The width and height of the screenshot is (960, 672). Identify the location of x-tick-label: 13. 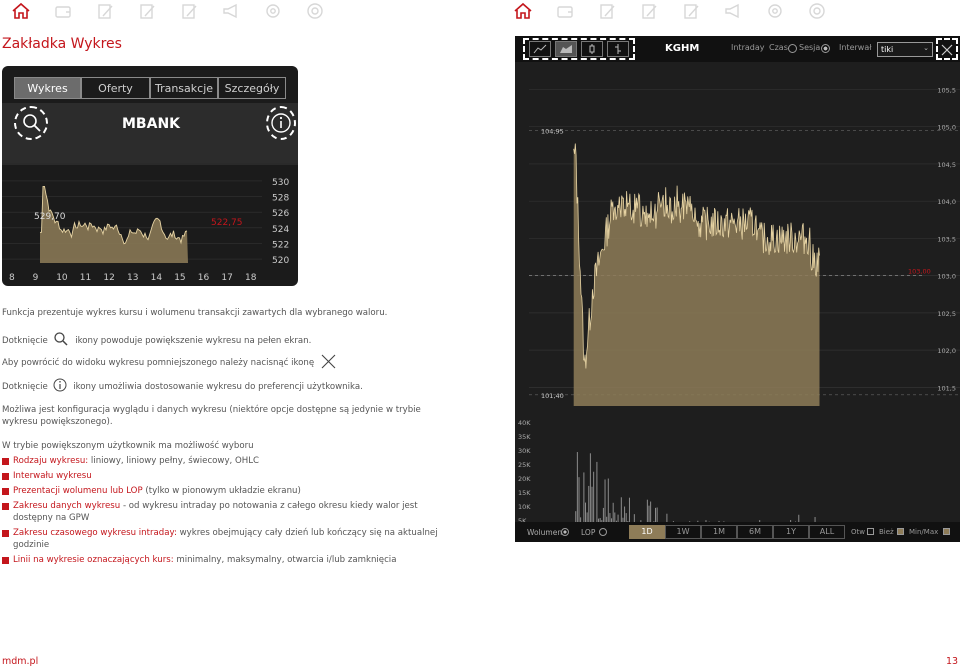
(132, 278).